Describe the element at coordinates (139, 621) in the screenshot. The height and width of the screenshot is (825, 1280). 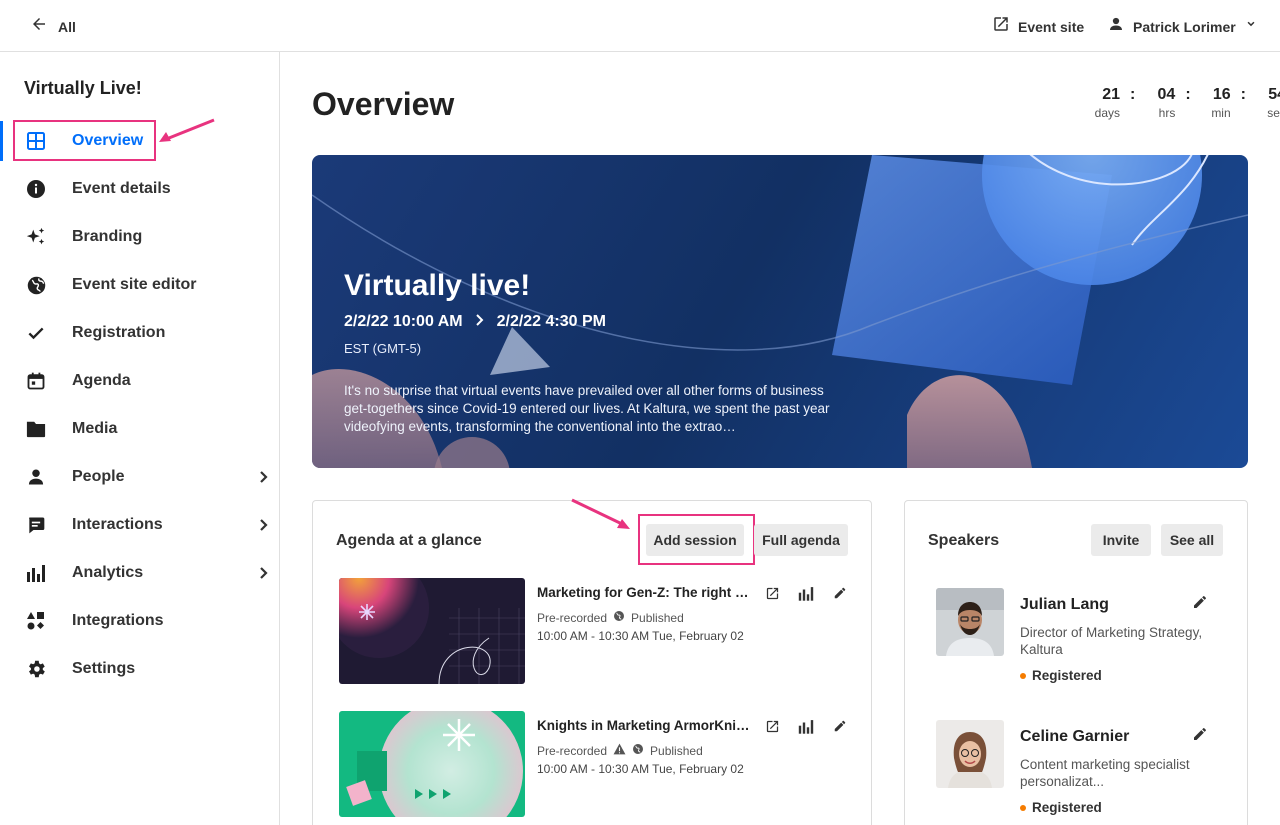
I see `sidebar-item-integrations: Integrations` at that location.